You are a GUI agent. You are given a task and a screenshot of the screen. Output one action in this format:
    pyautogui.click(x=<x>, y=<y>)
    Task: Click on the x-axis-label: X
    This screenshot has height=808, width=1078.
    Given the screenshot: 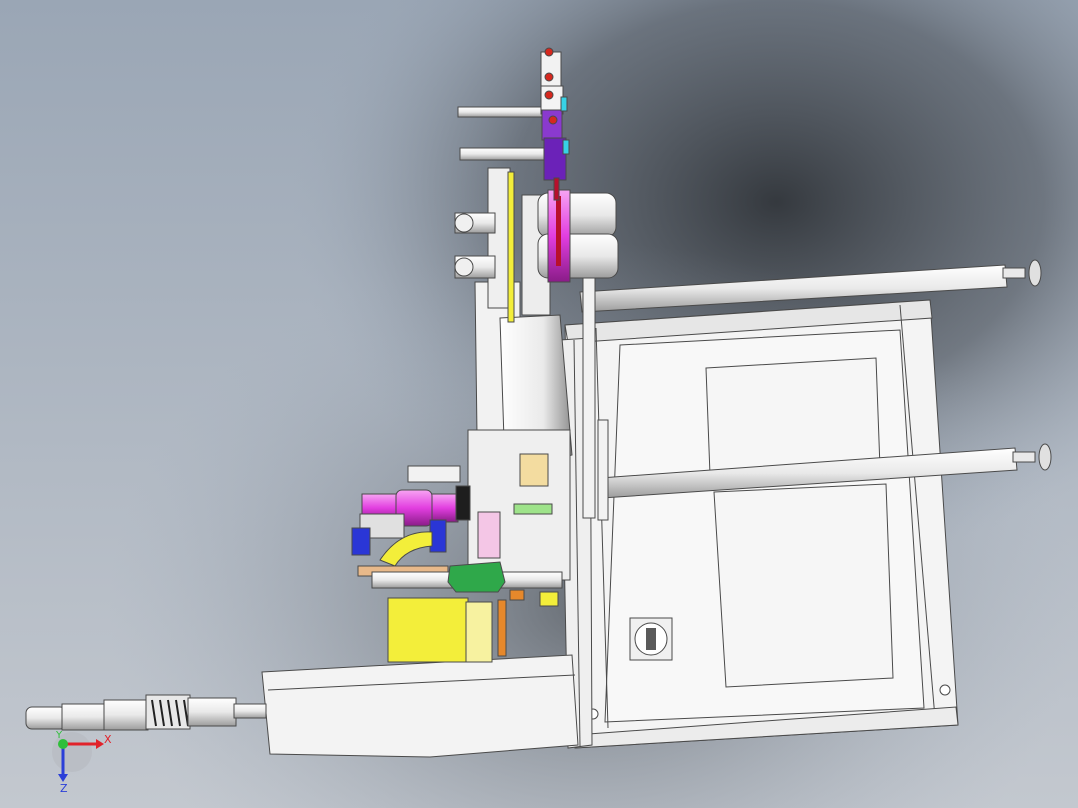 What is the action you would take?
    pyautogui.click(x=108, y=739)
    